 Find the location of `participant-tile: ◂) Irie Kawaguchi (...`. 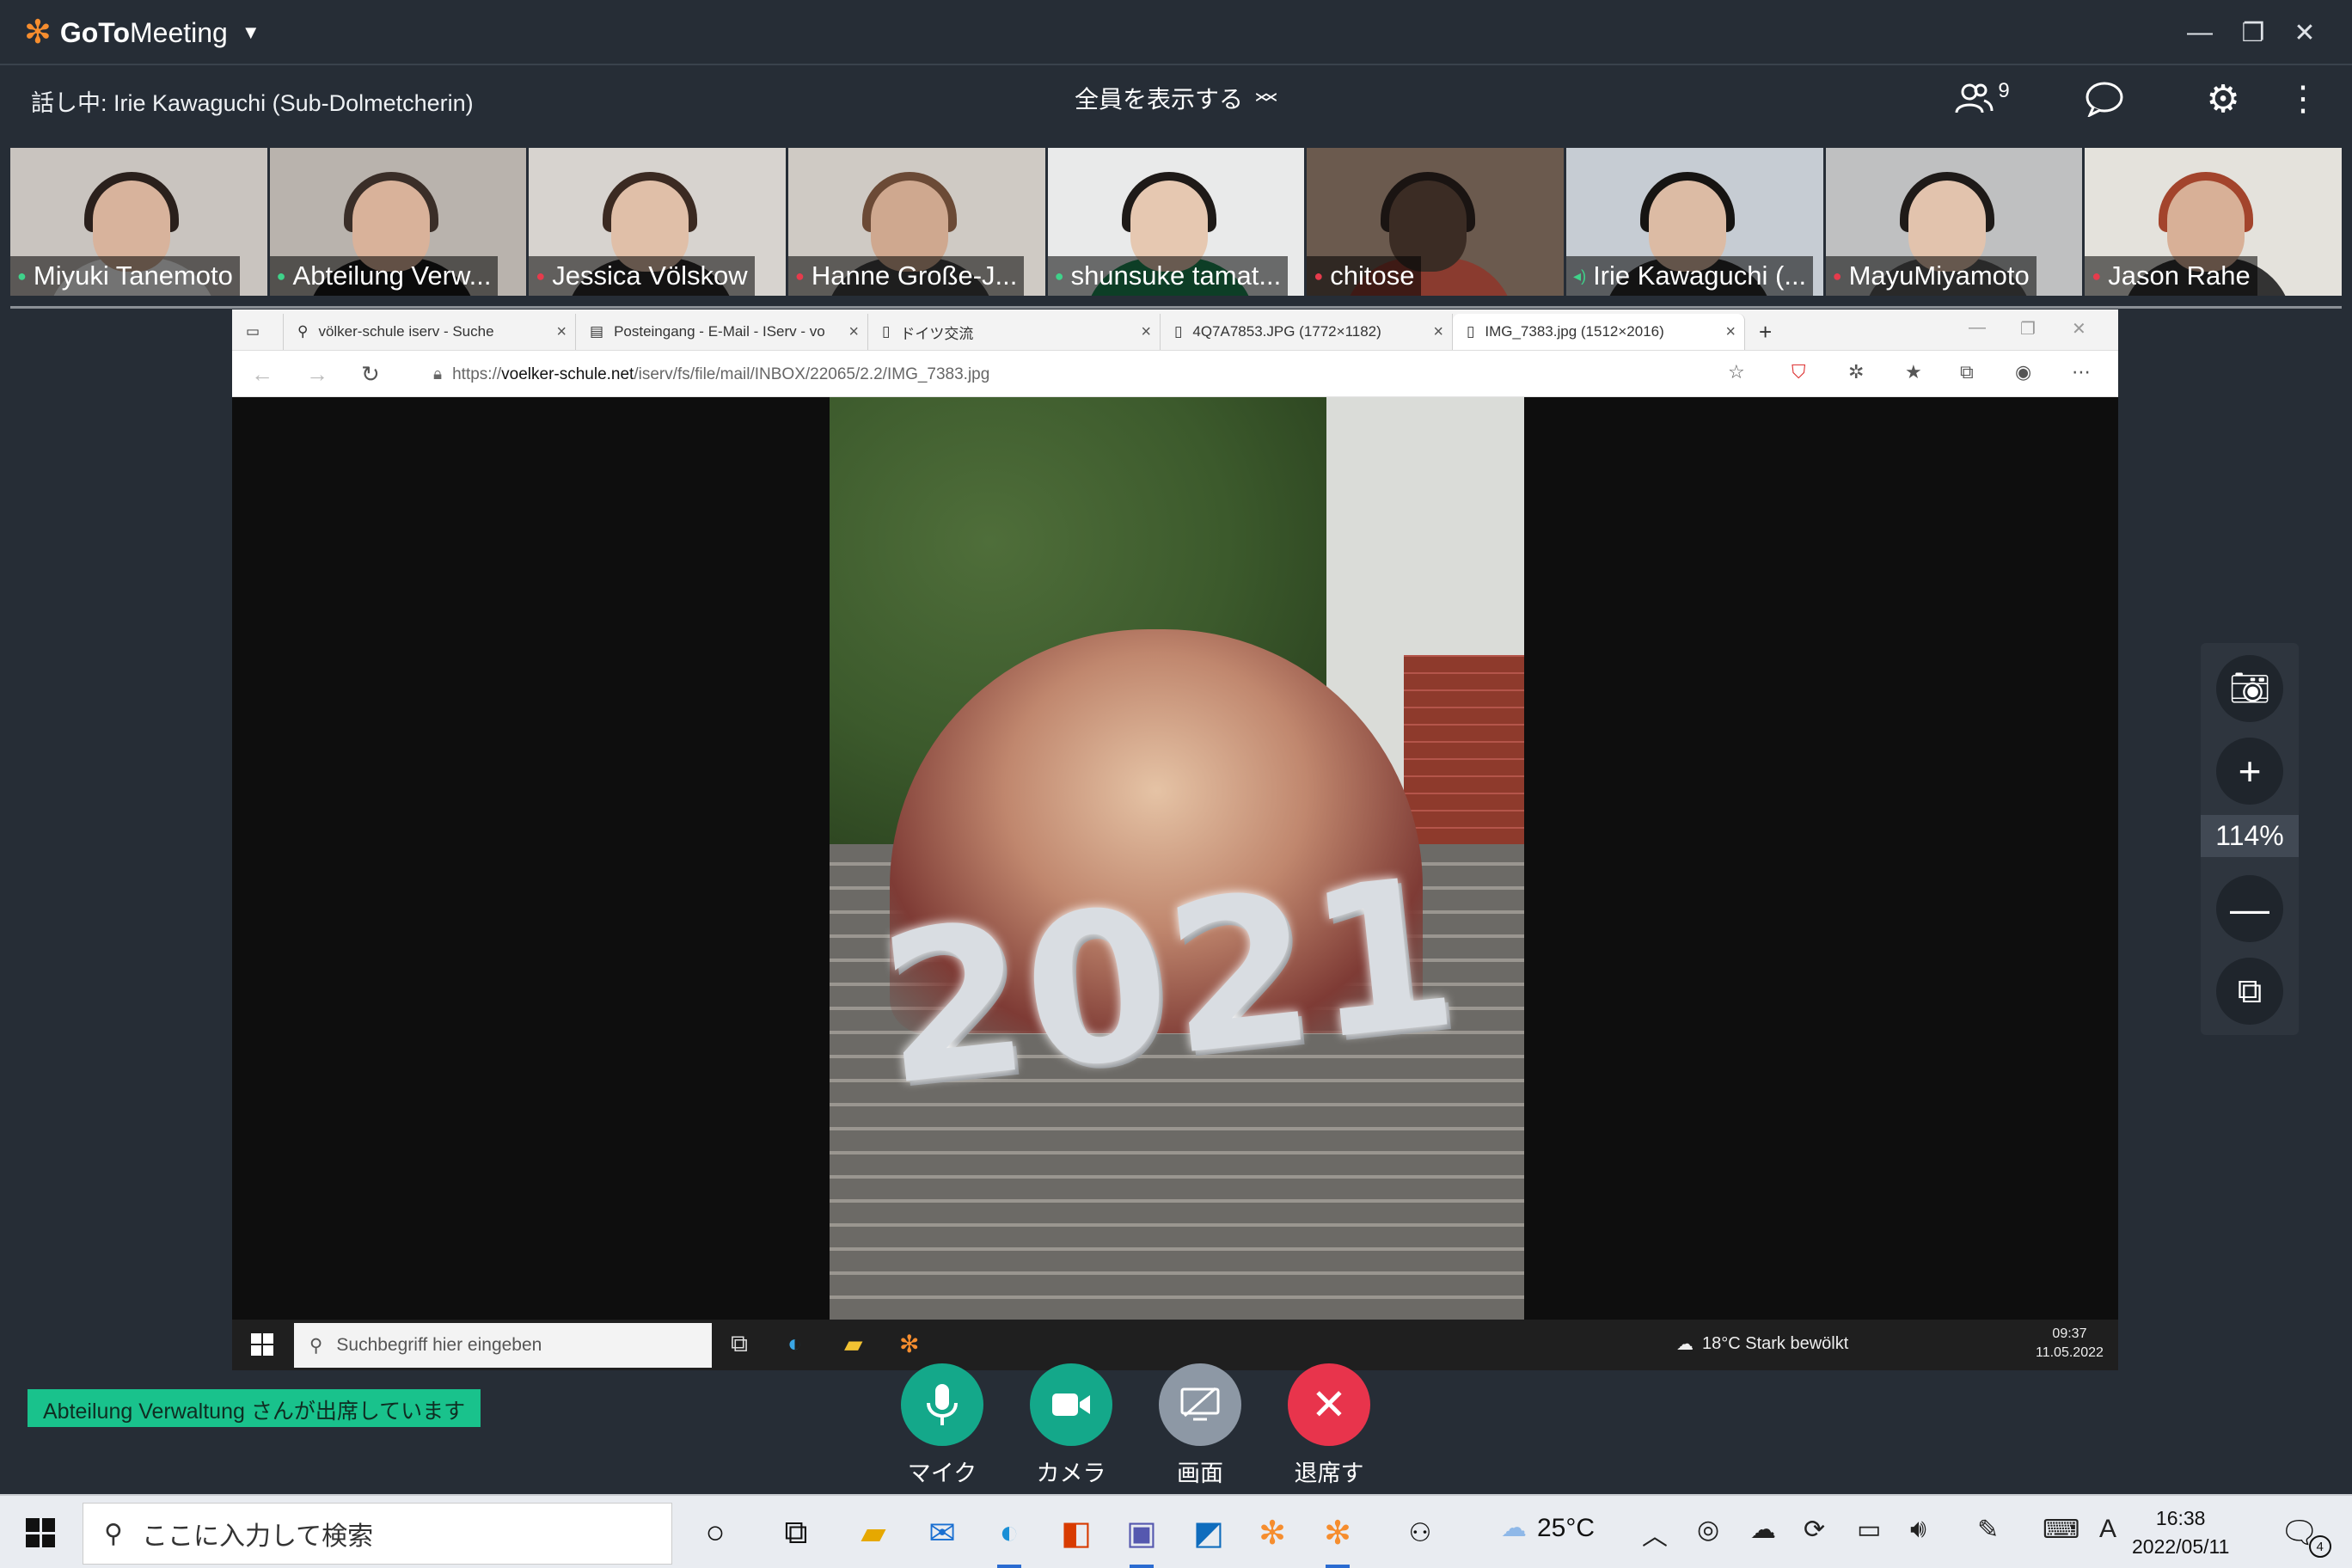

participant-tile: ◂) Irie Kawaguchi (... is located at coordinates (1694, 222).